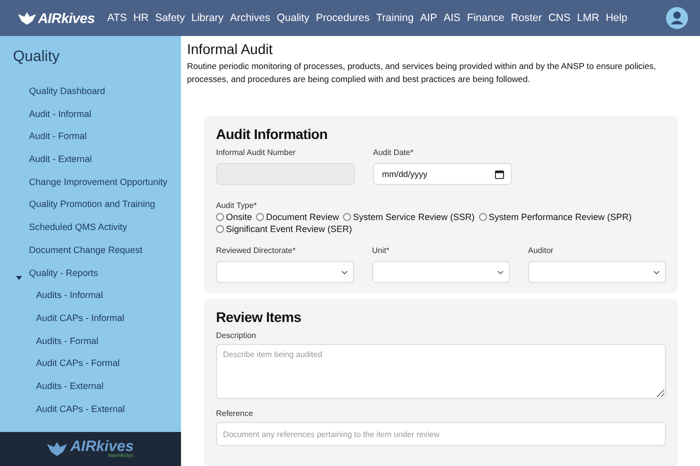 The image size is (700, 466). Describe the element at coordinates (50, 142) in the screenshot. I see `sidebar-item: Audit - Formal` at that location.